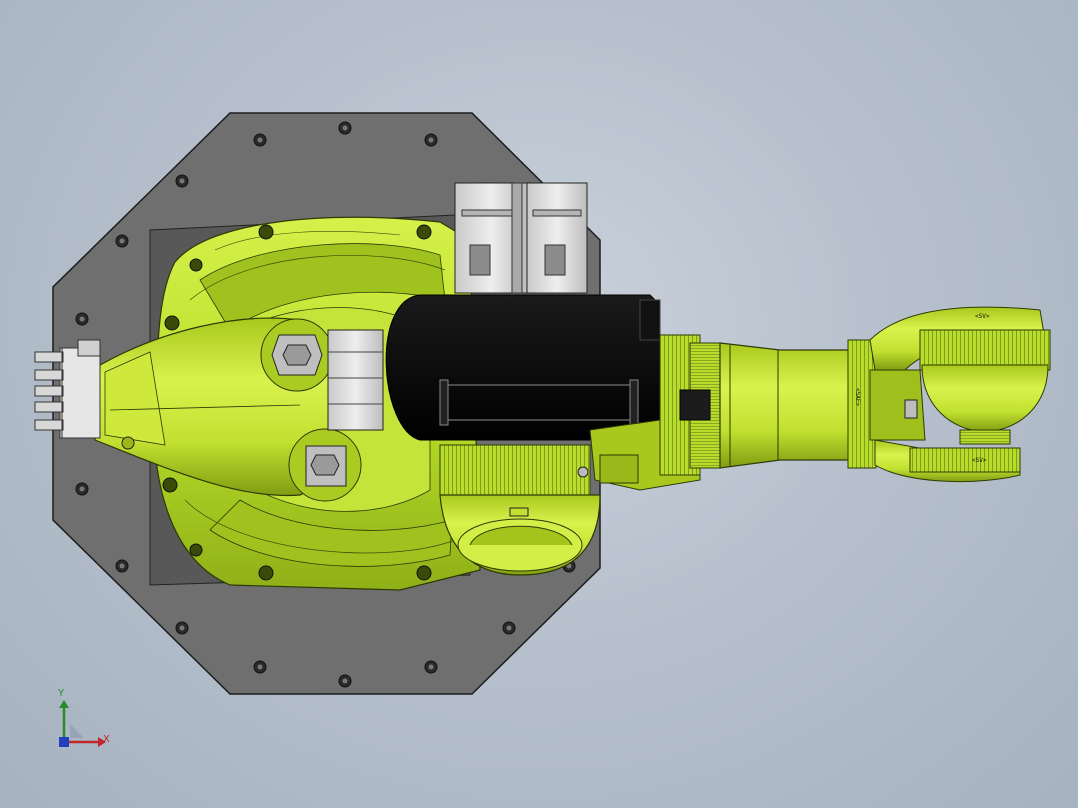 The height and width of the screenshot is (808, 1078). Describe the element at coordinates (355, 380) in the screenshot. I see `gearbox-block` at that location.